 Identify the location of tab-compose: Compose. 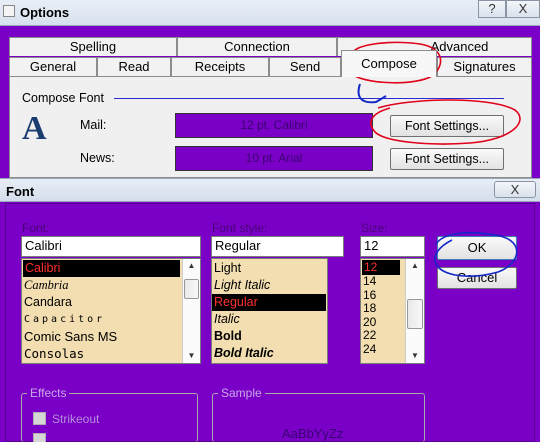
(389, 63).